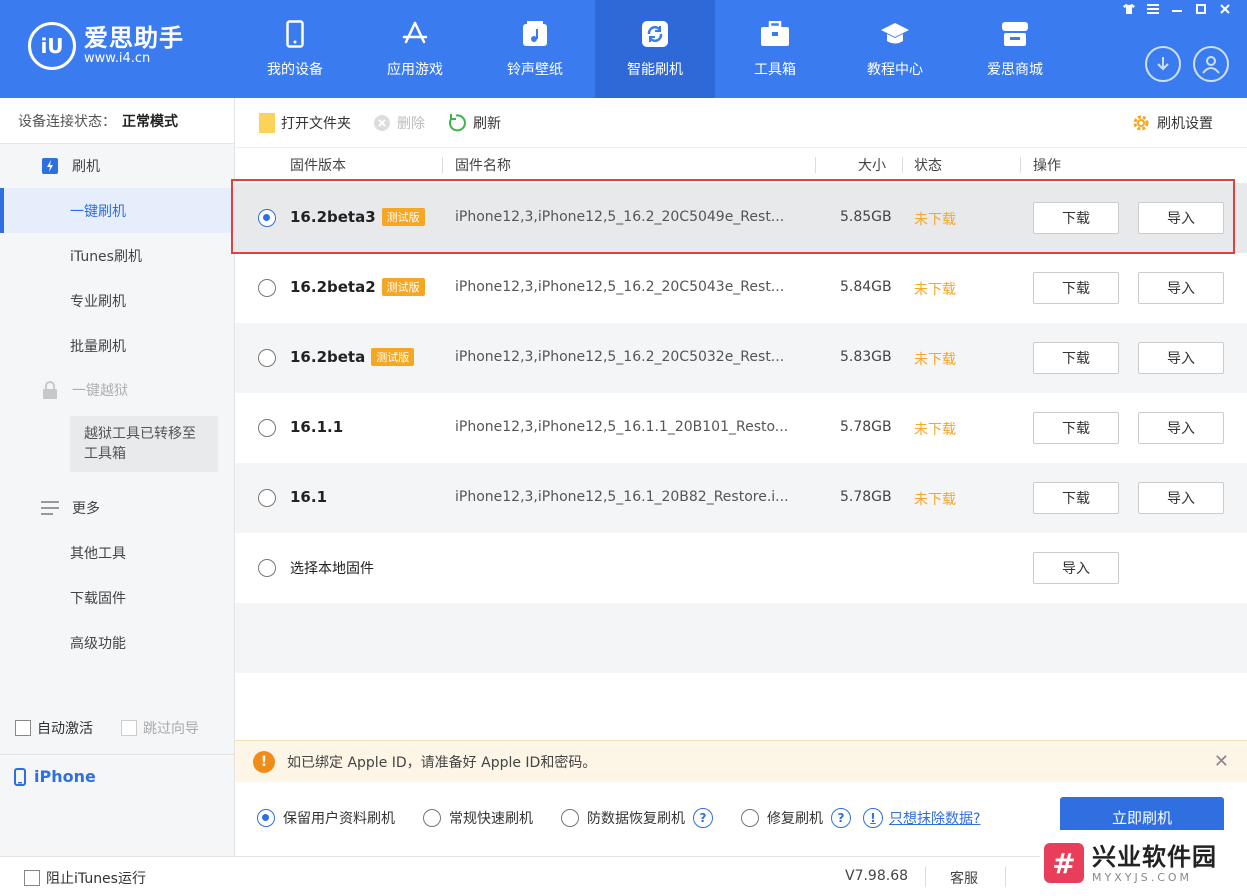 The image size is (1247, 896). Describe the element at coordinates (117, 508) in the screenshot. I see `sidebar-group-more: 更多` at that location.